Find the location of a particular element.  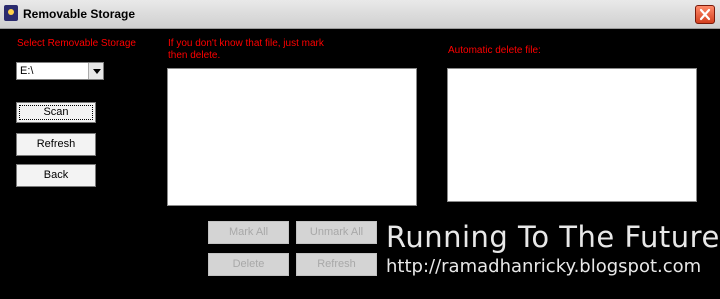

drive-select-value: E:\ is located at coordinates (27, 71).